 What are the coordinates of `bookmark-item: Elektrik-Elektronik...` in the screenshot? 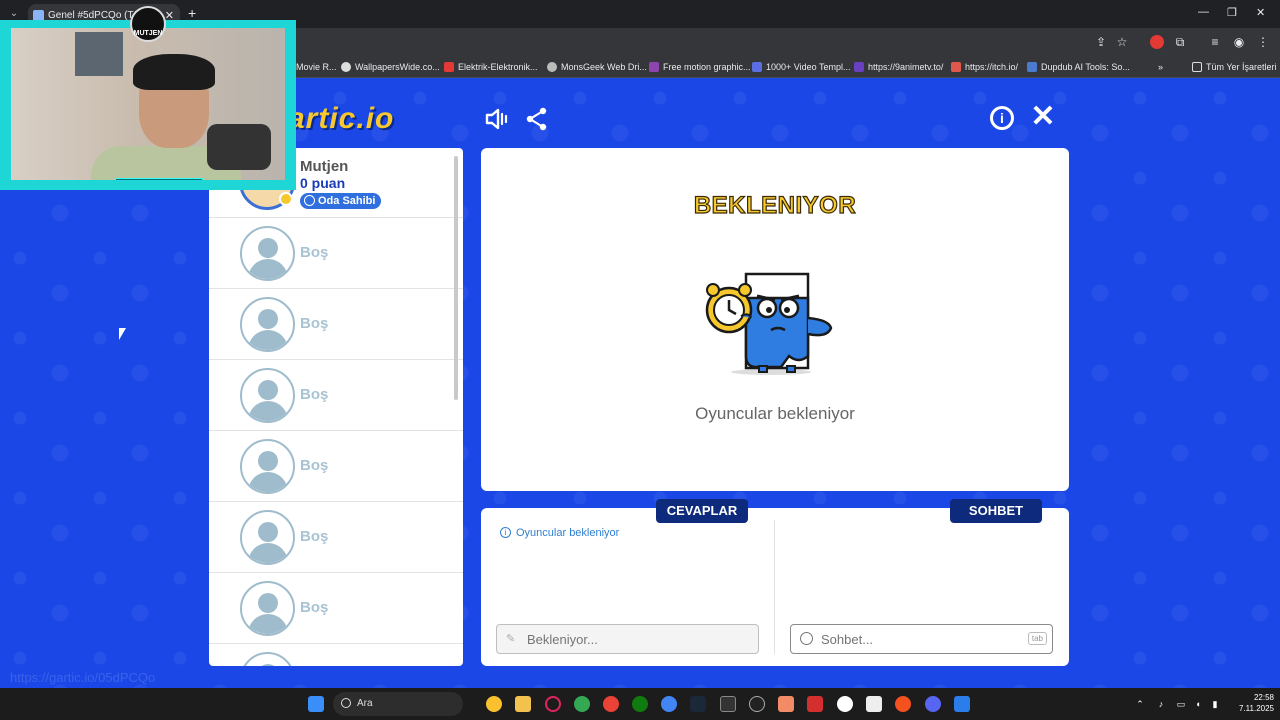 It's located at (491, 67).